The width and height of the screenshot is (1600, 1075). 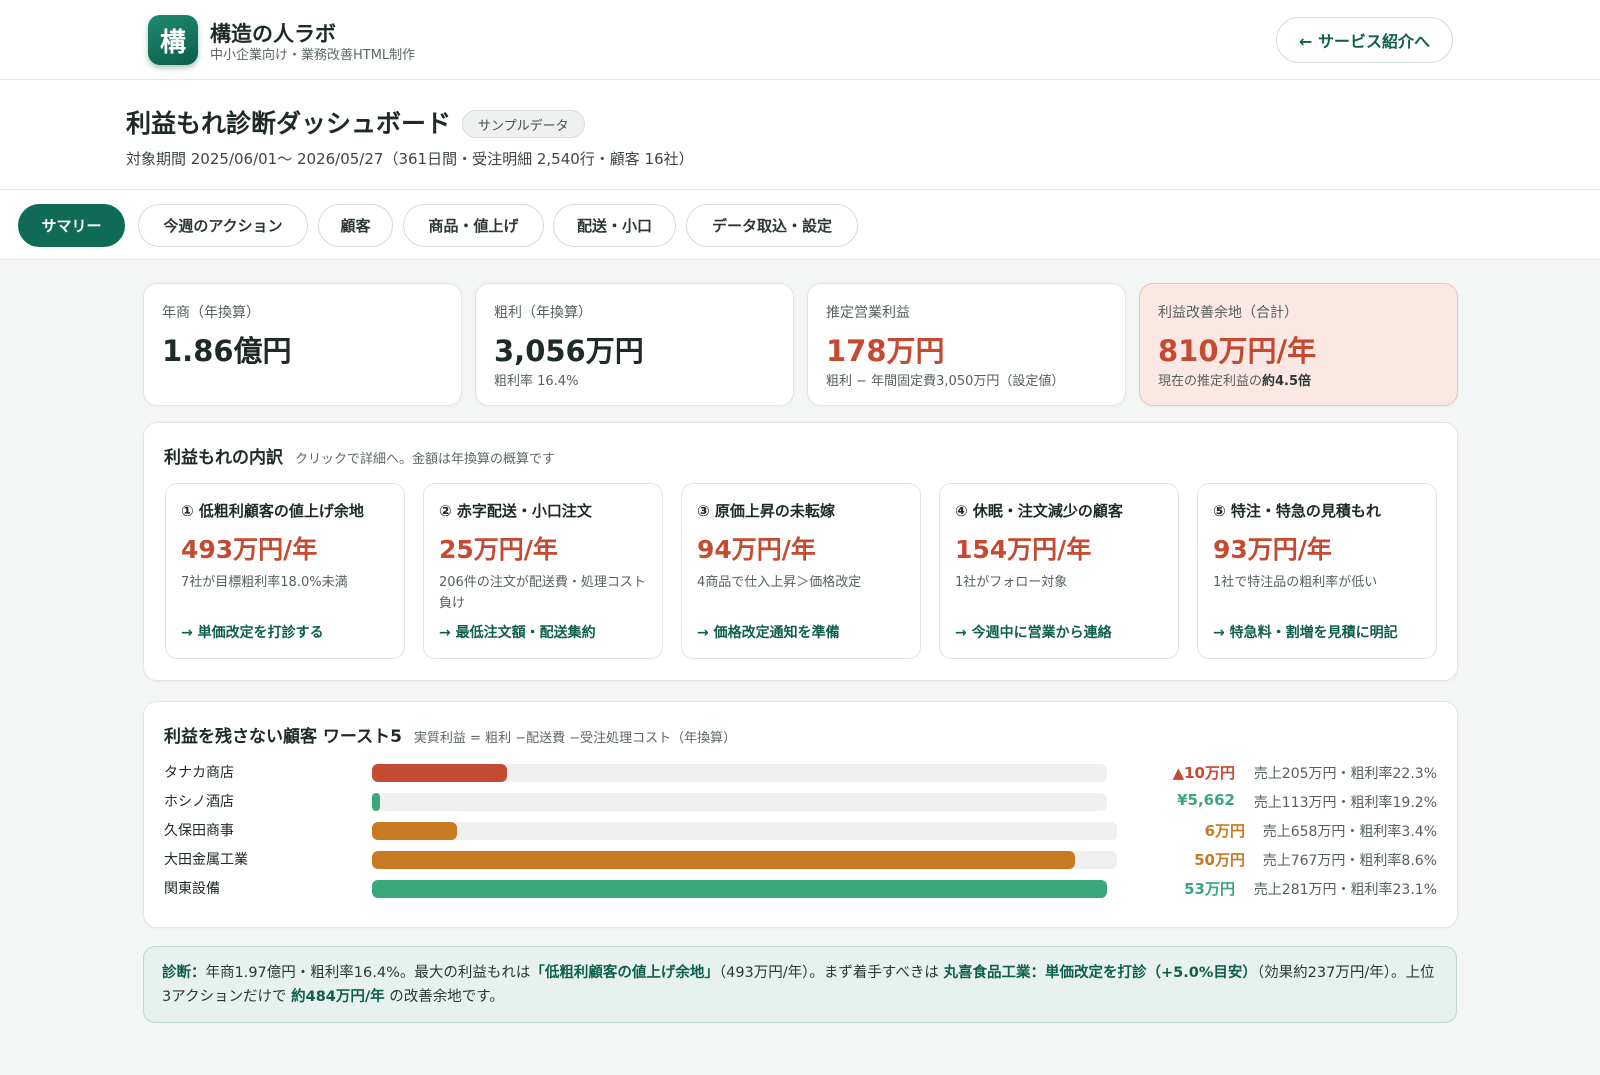 I want to click on diagnosis-highlight: 丸喜食品工業：単価改定を打診（+5.0%目安）, so click(x=1100, y=973).